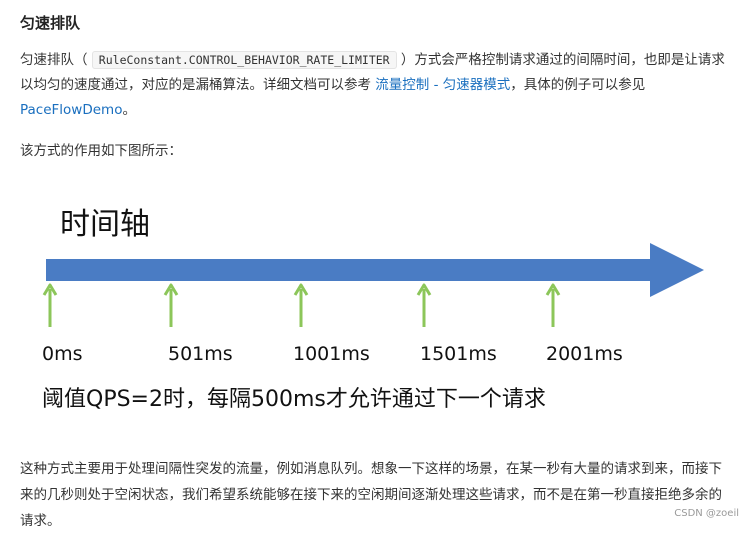 This screenshot has width=747, height=534. I want to click on pace-flow-demo-link: PaceFlowDemo, so click(71, 110).